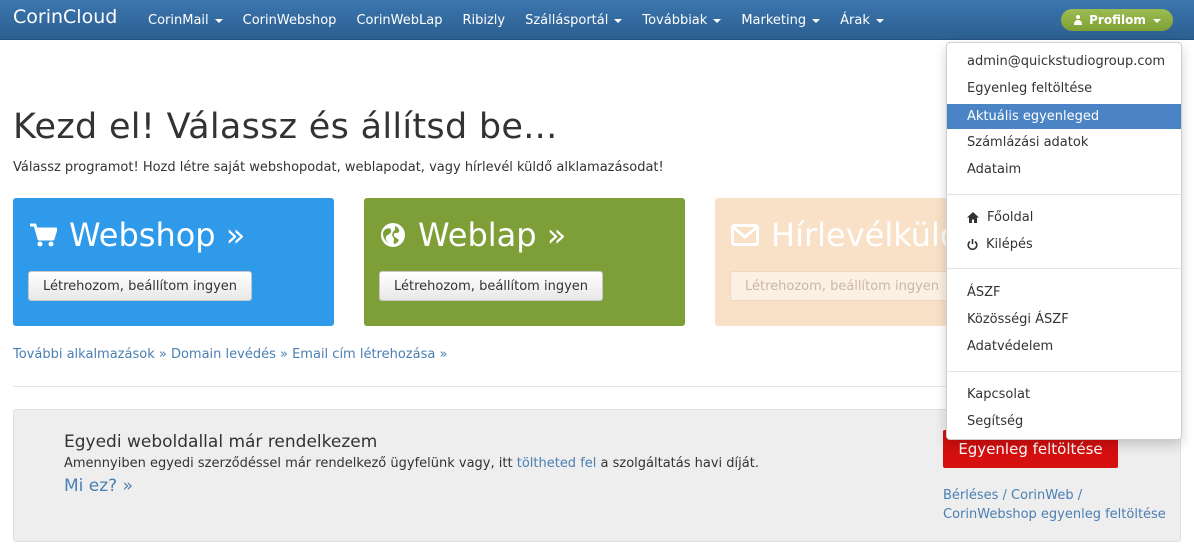 This screenshot has width=1194, height=551. Describe the element at coordinates (483, 20) in the screenshot. I see `nav-item-ribizly: Ribizly` at that location.